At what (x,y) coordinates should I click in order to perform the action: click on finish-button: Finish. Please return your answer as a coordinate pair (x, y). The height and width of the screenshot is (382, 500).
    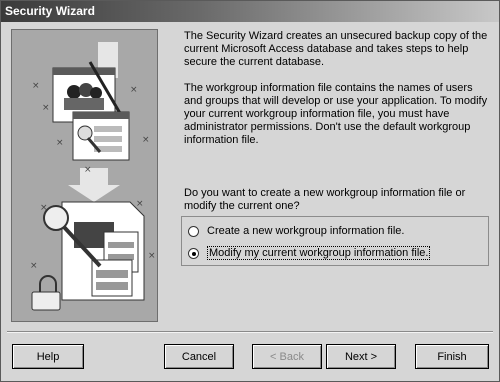
    Looking at the image, I should click on (452, 356).